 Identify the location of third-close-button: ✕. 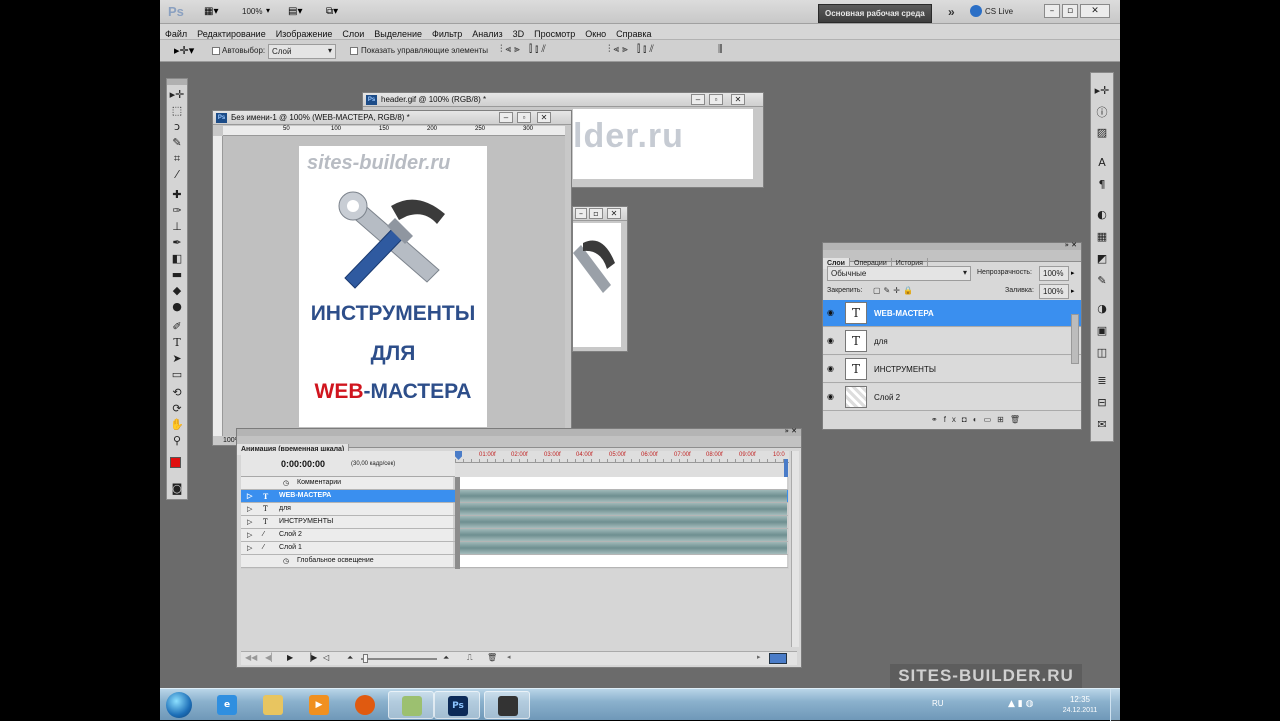
(614, 213).